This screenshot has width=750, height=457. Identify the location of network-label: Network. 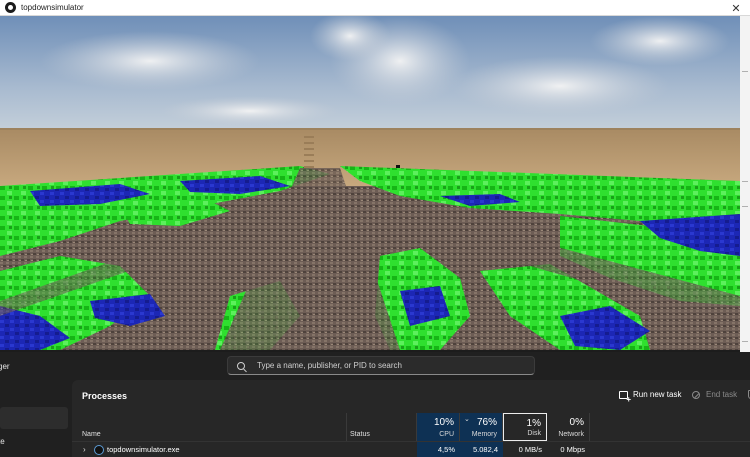
(571, 434).